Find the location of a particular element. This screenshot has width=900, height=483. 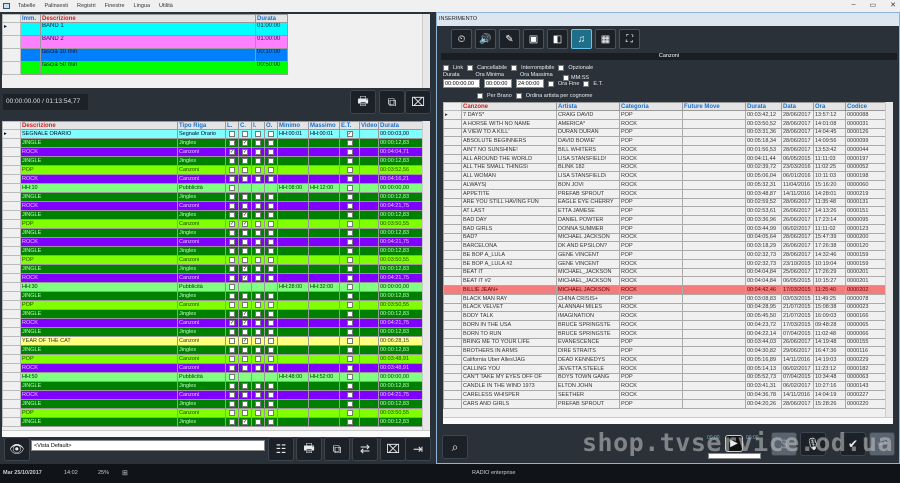

columns-button: ☷ is located at coordinates (281, 449).